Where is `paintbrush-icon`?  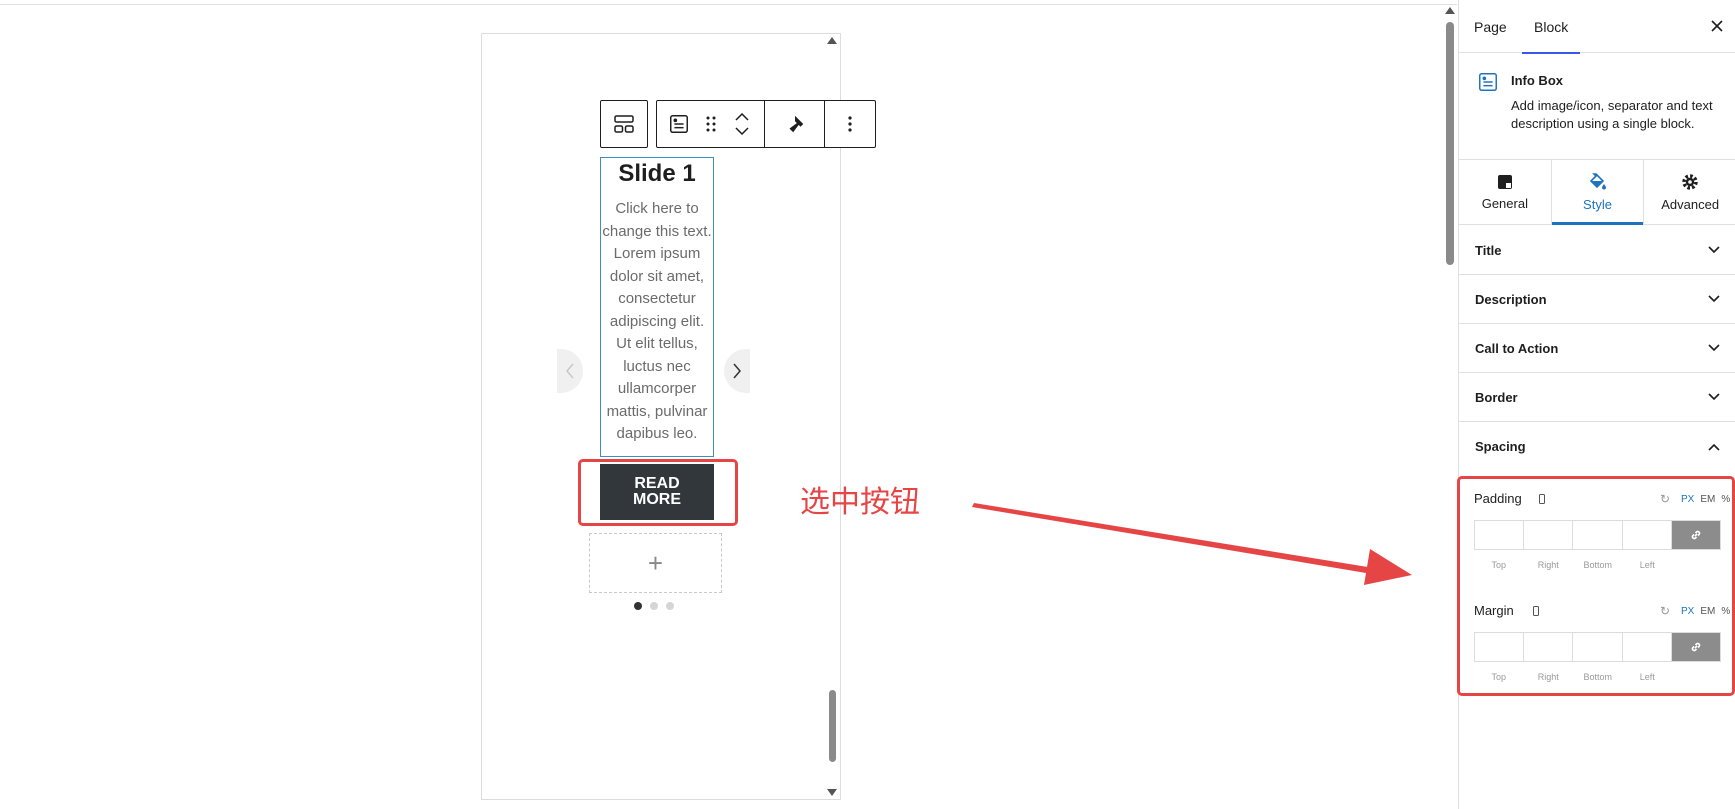
paintbrush-icon is located at coordinates (796, 124).